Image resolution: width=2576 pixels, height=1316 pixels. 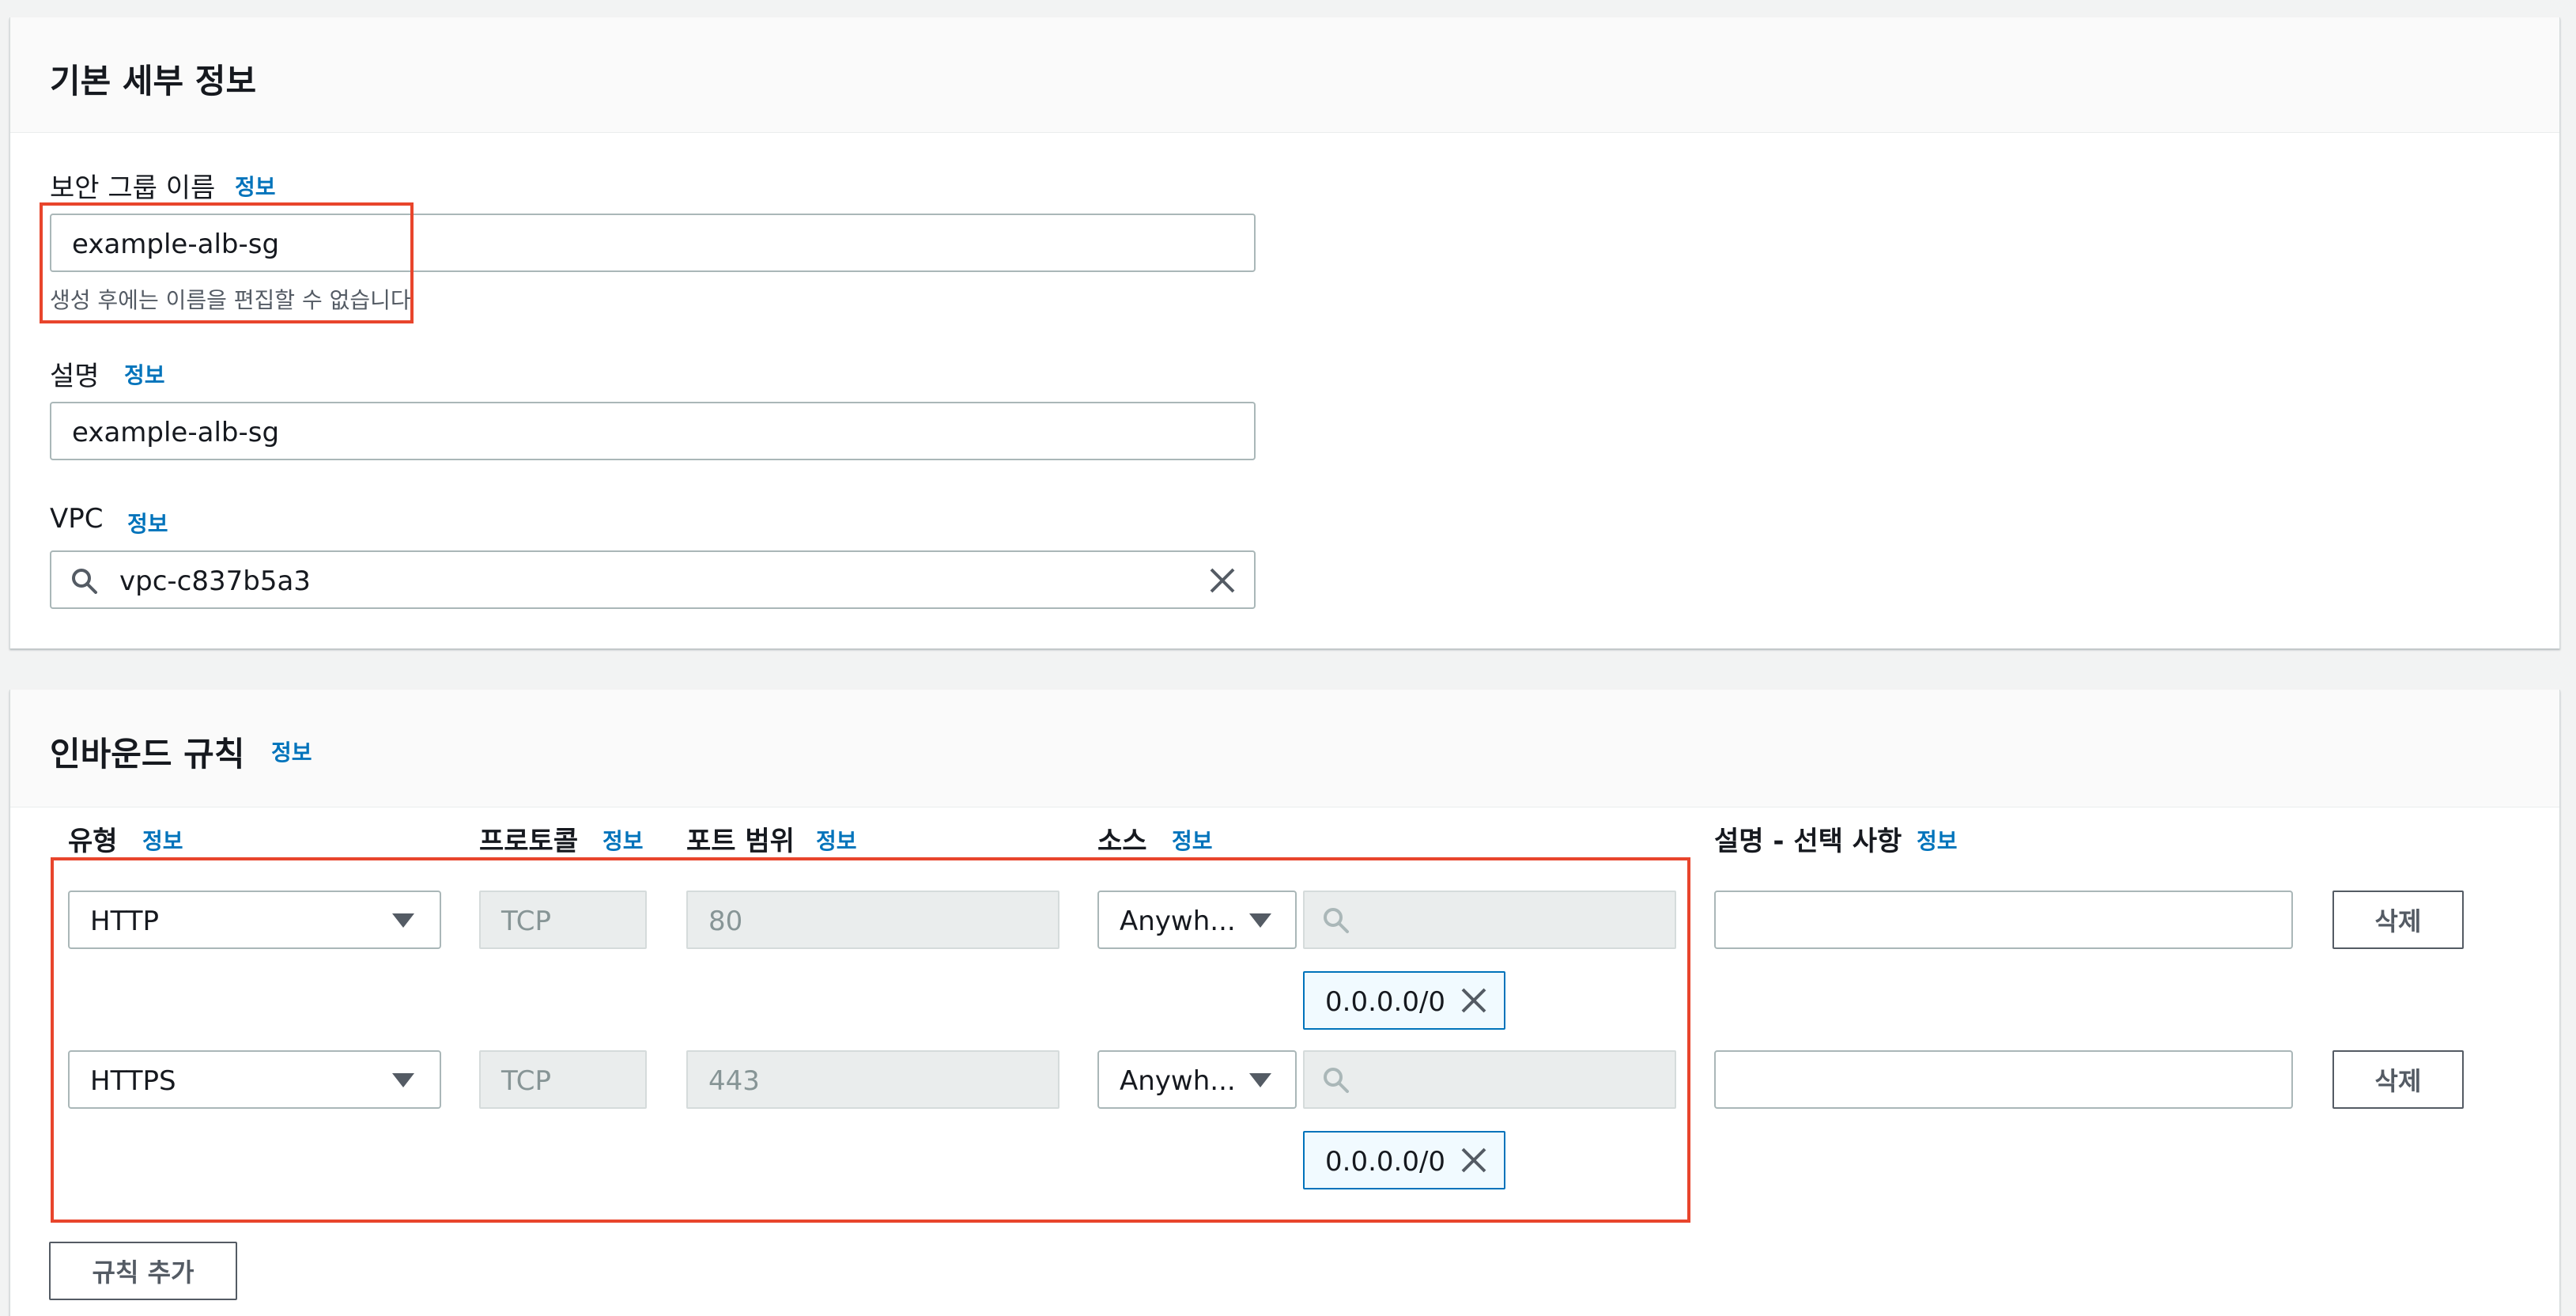 I want to click on basic-details-title: 기본 세부 정보, so click(x=153, y=81).